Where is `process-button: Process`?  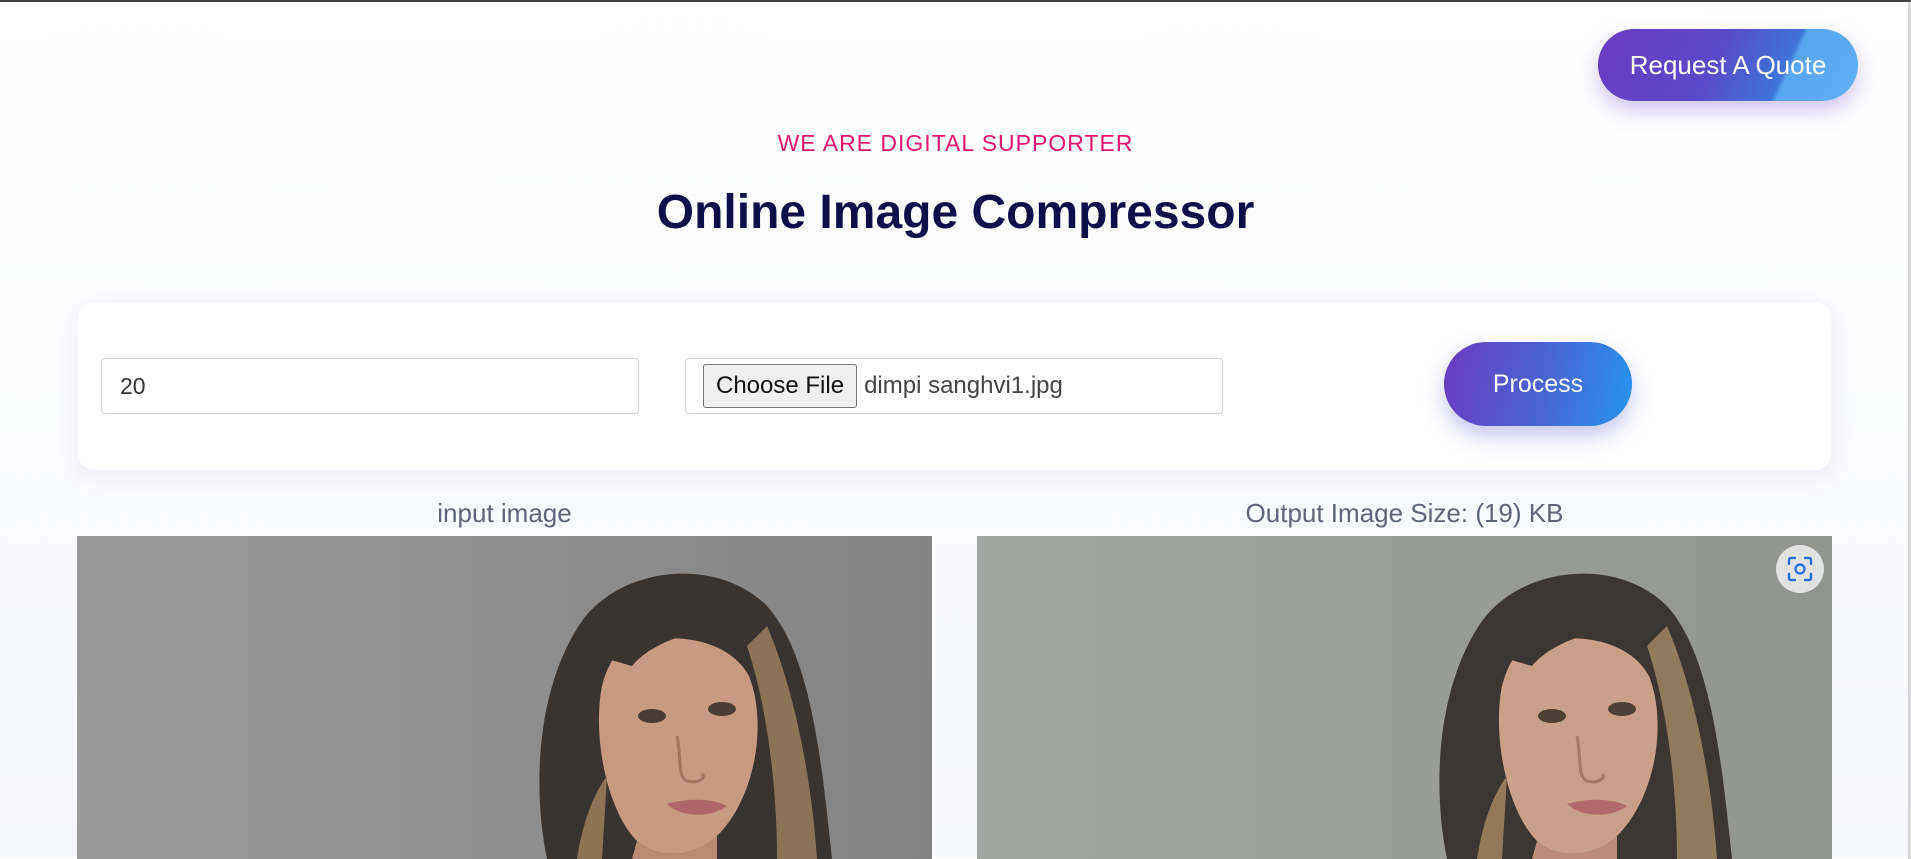
process-button: Process is located at coordinates (1538, 384).